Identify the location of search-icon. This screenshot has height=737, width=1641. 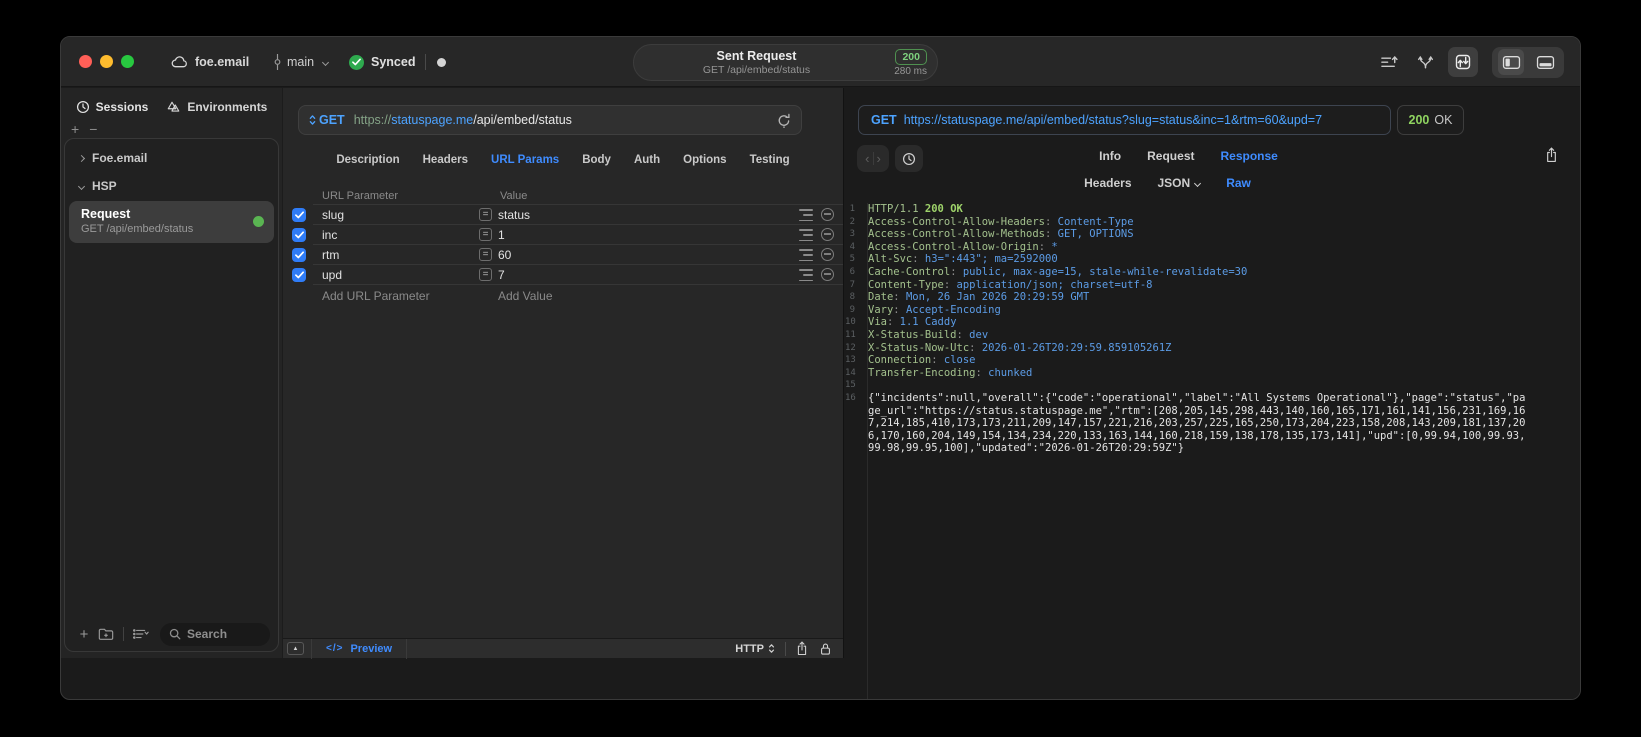
(175, 634).